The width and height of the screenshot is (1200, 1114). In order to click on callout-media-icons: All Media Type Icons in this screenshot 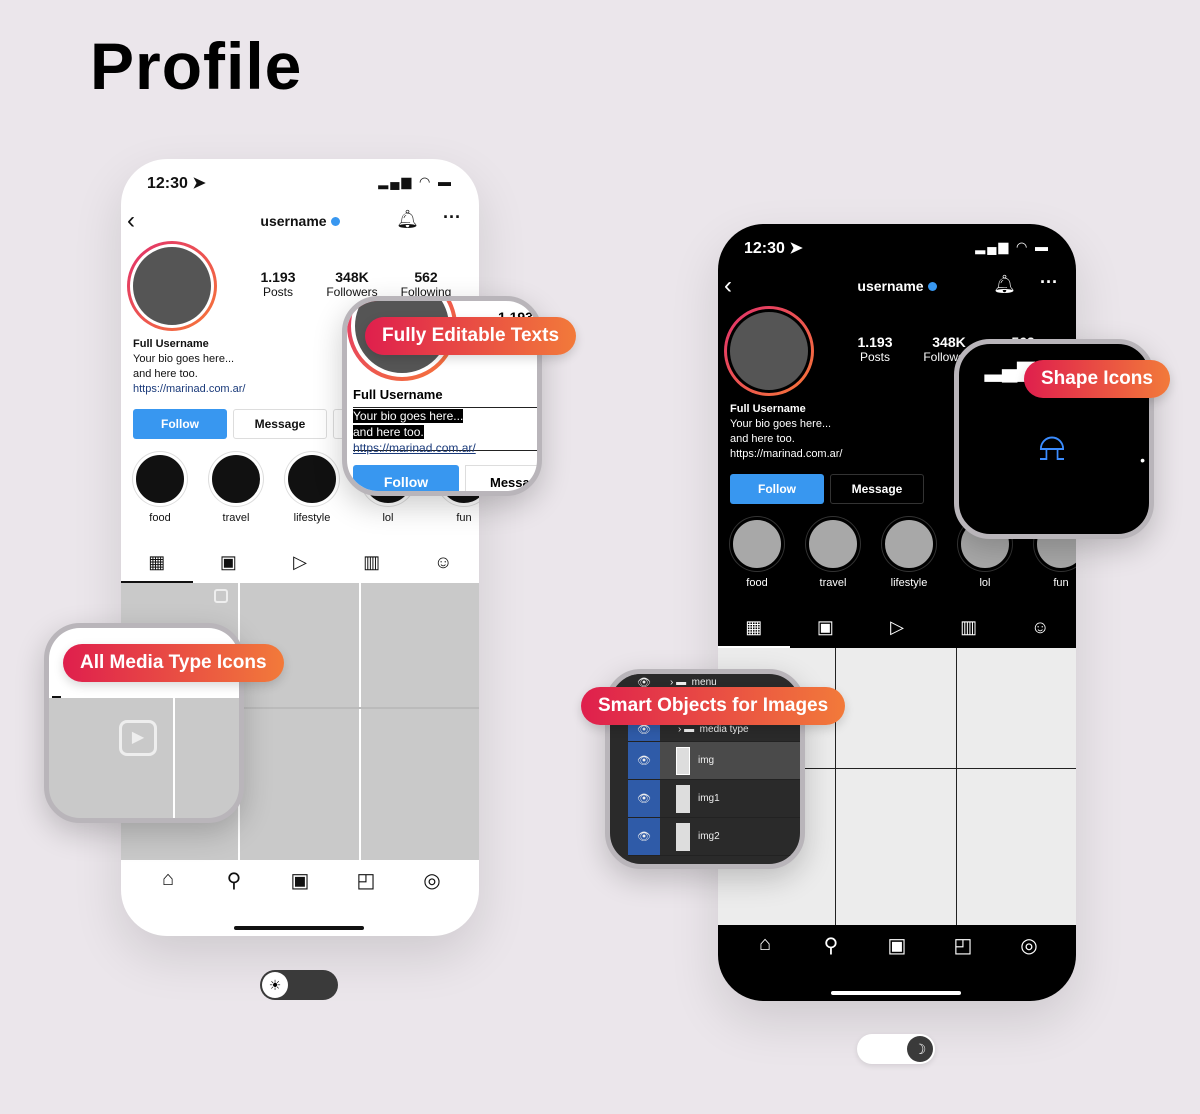, I will do `click(173, 663)`.